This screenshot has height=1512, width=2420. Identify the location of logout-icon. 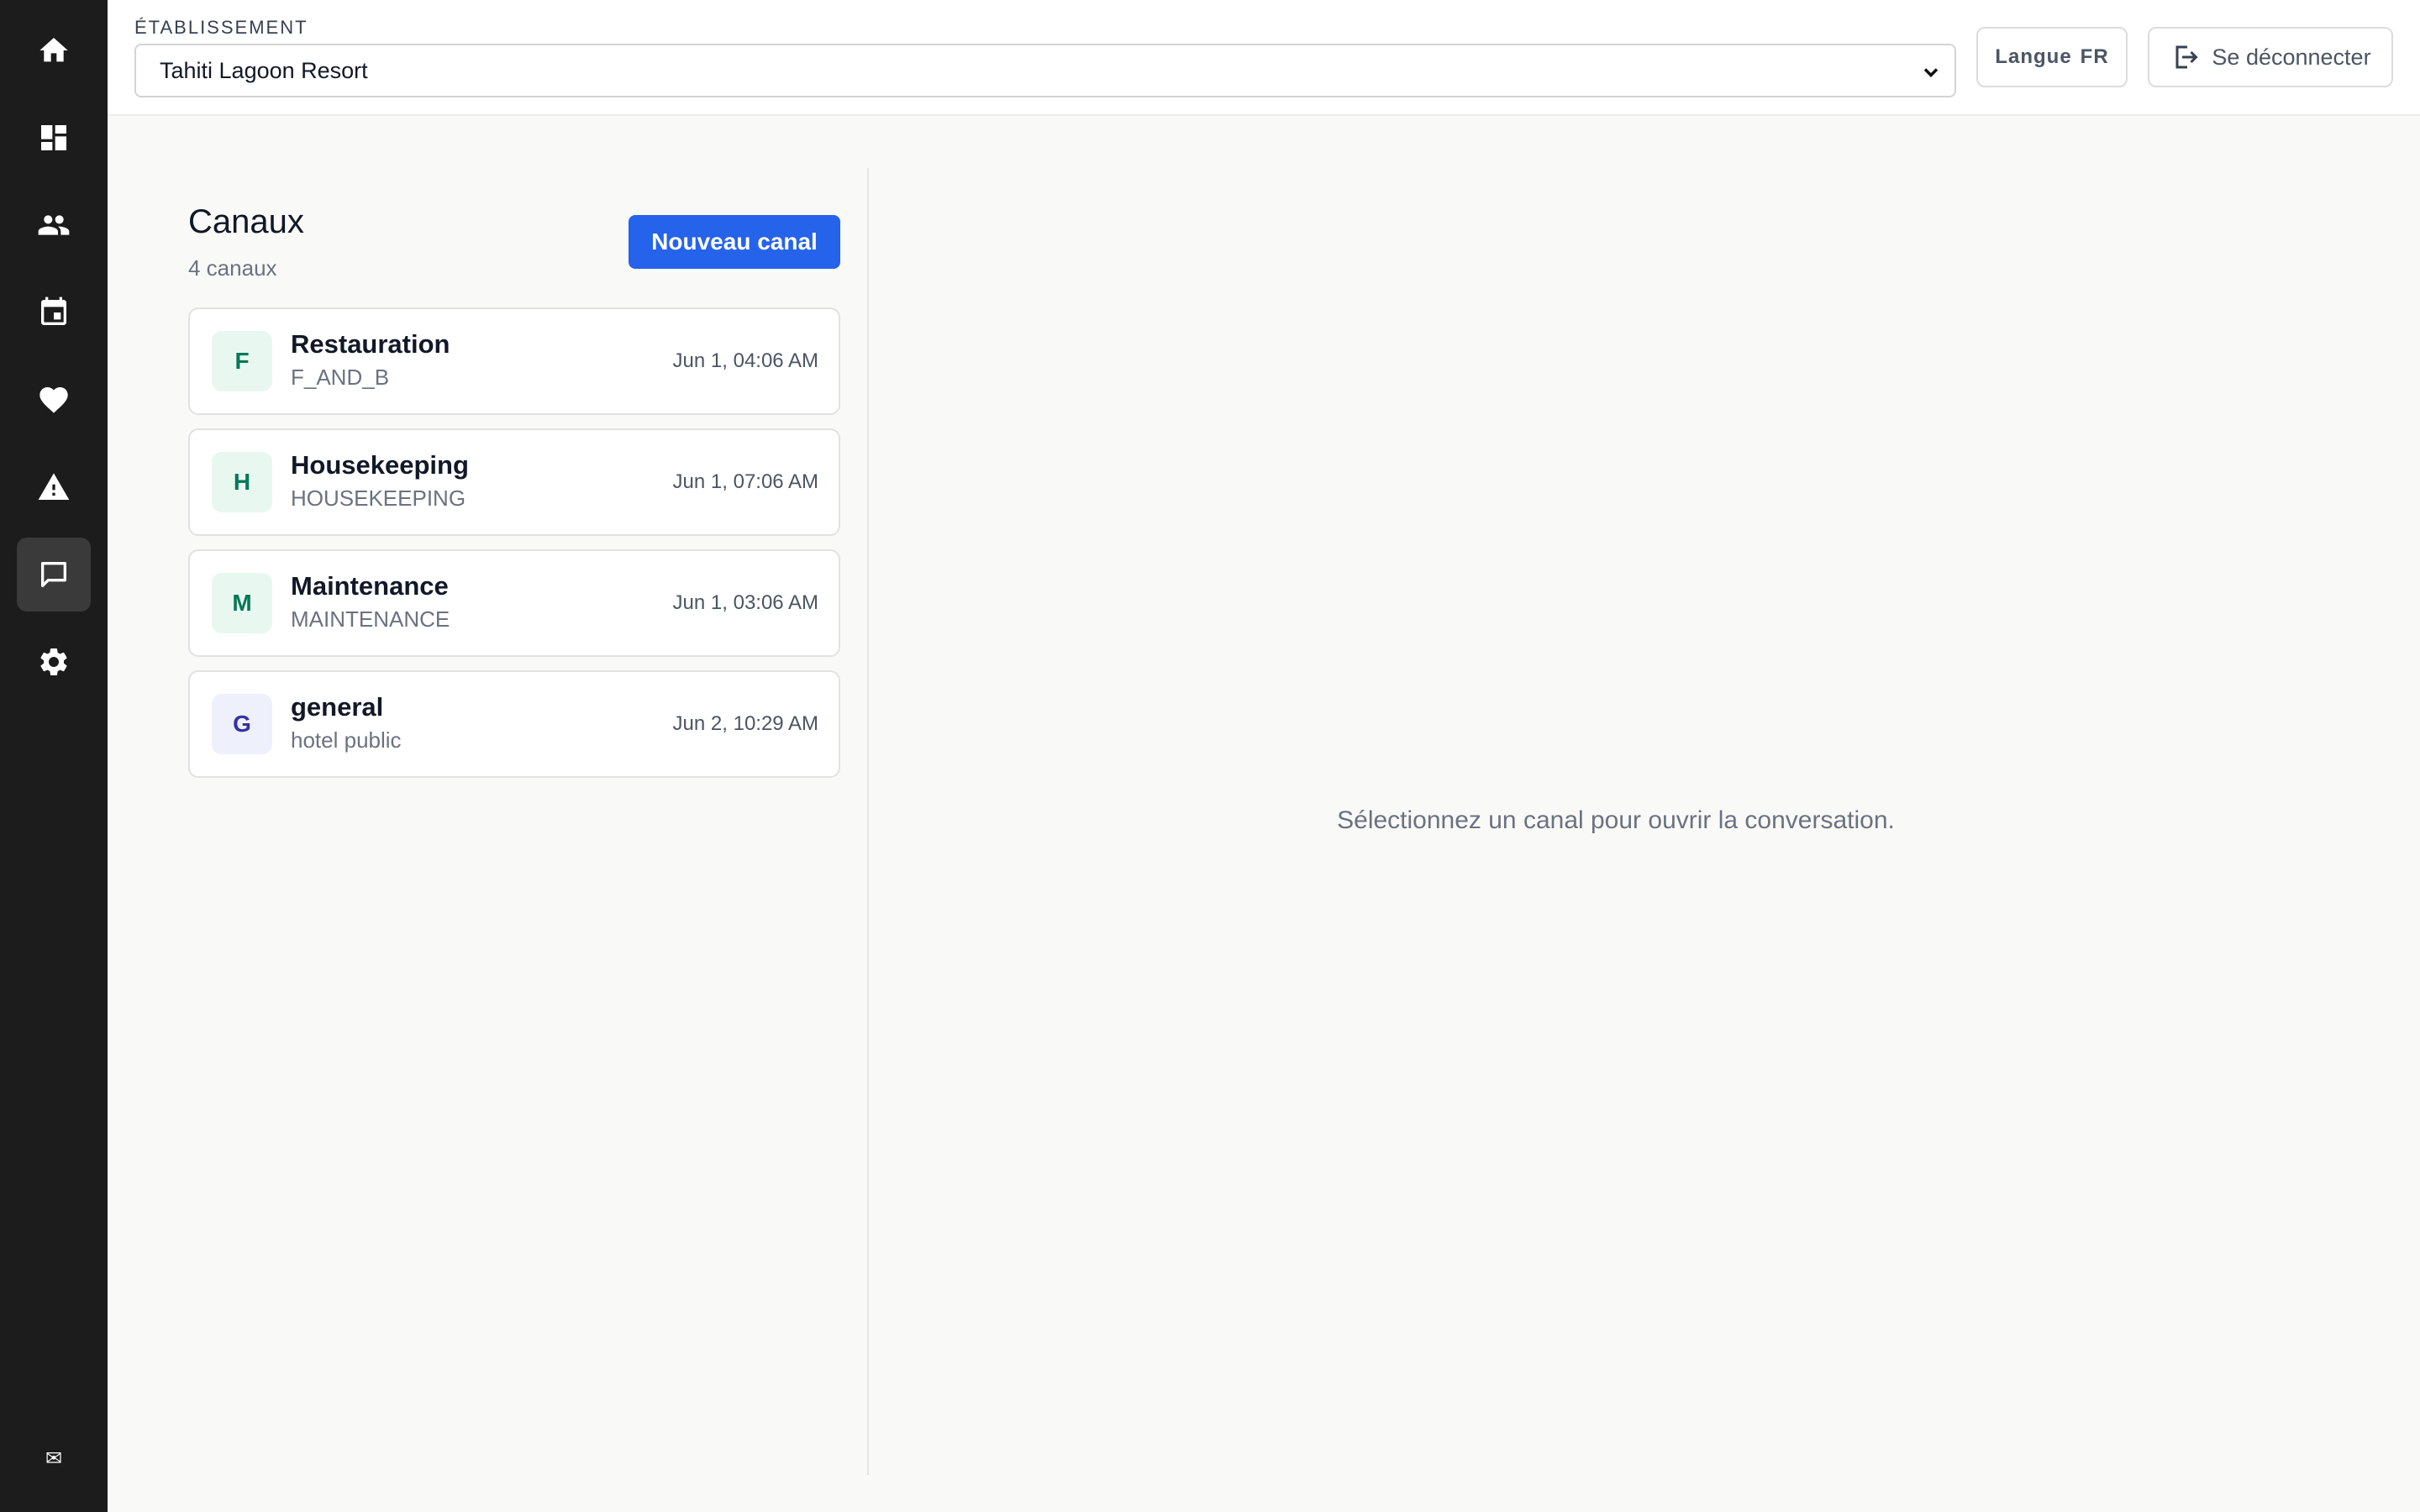
(2187, 57).